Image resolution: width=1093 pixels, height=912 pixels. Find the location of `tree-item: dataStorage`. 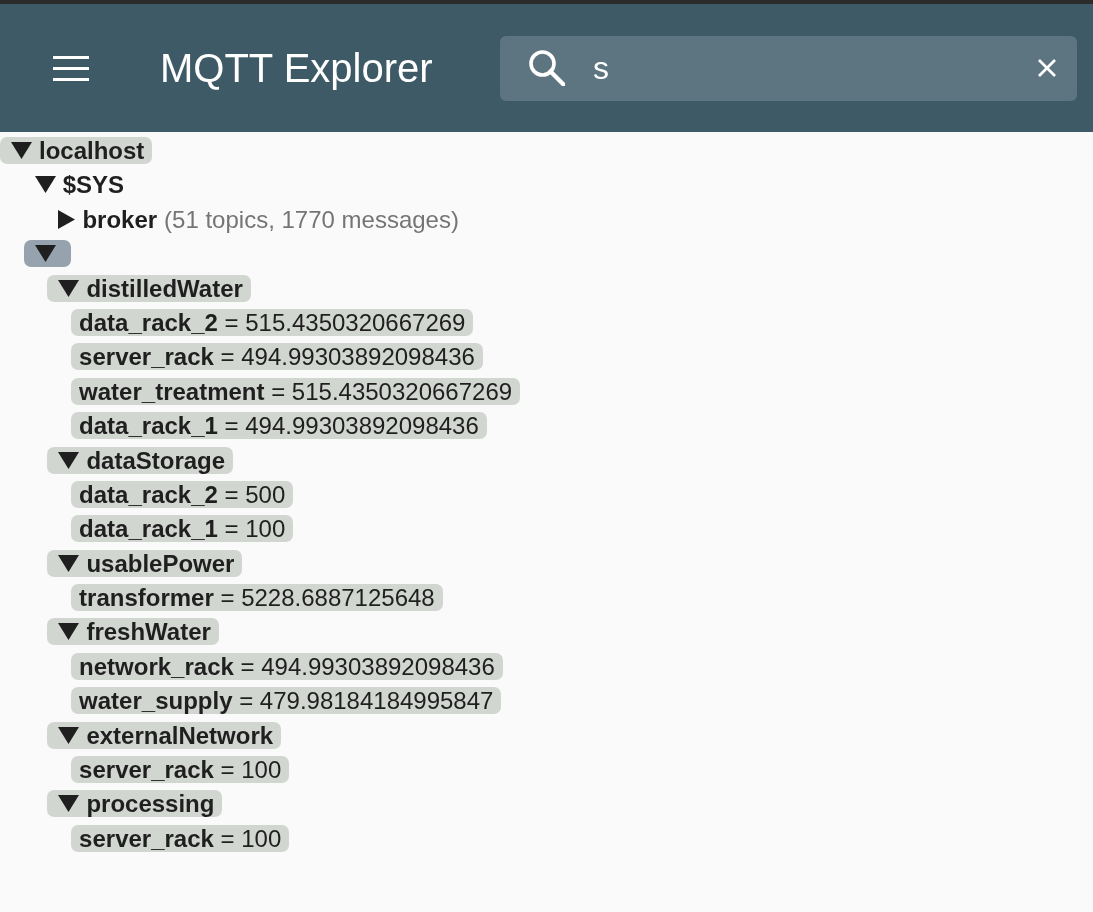

tree-item: dataStorage is located at coordinates (140, 460).